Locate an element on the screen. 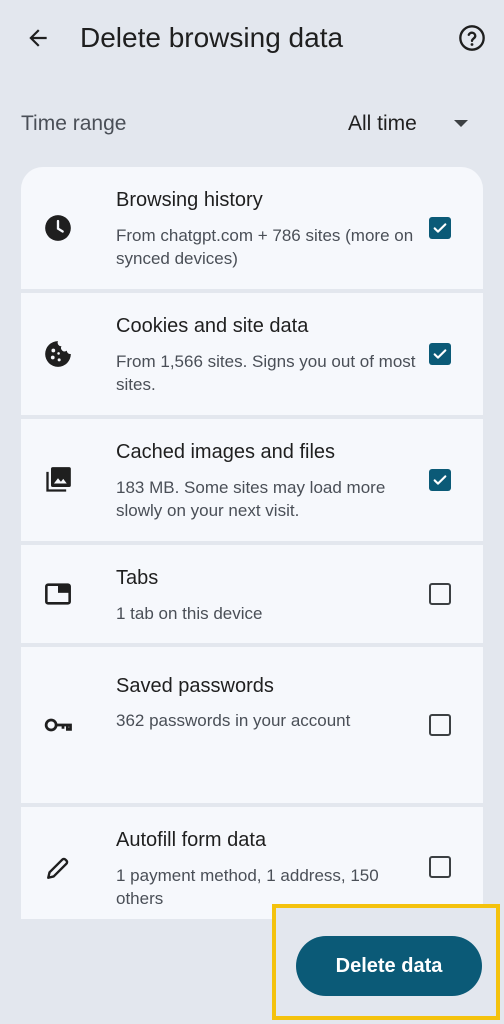  time-range-dropdown: All time is located at coordinates (413, 124).